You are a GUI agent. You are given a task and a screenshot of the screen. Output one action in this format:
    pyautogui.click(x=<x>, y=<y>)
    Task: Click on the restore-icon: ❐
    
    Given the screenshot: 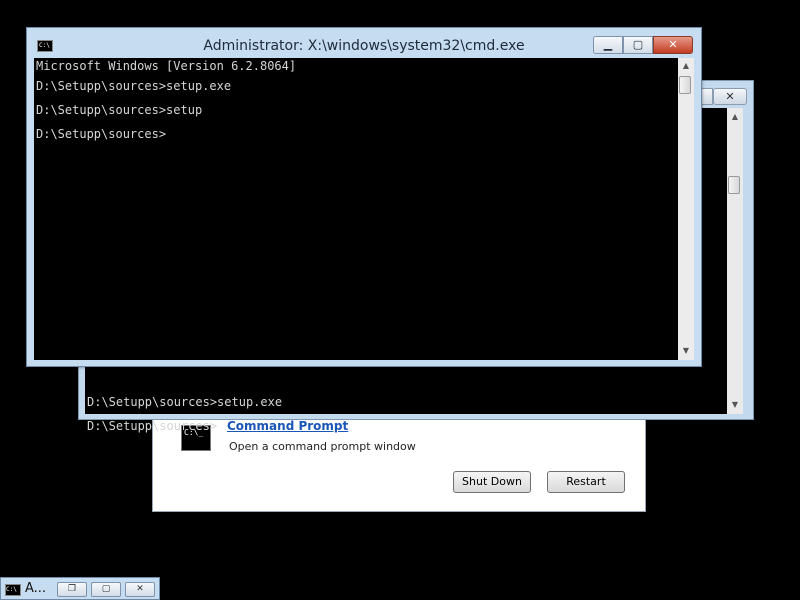 What is the action you would take?
    pyautogui.click(x=72, y=589)
    